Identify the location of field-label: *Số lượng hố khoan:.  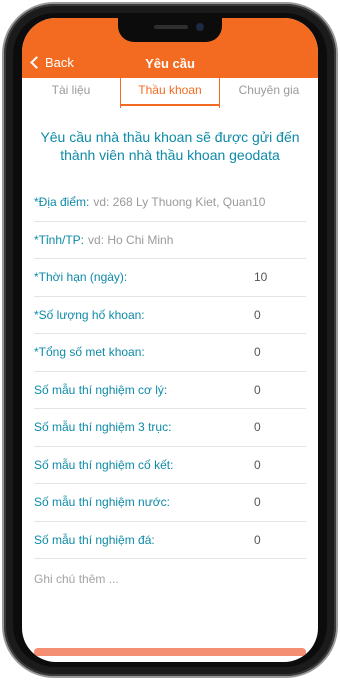
(89, 314).